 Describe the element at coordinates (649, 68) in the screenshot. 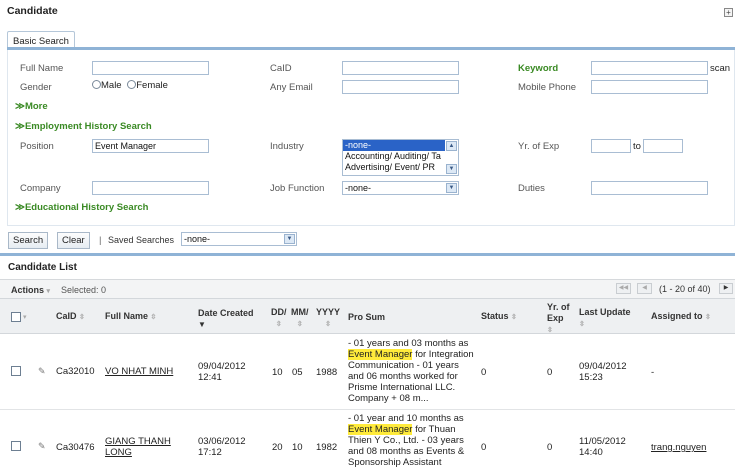

I see `keyword-input` at that location.